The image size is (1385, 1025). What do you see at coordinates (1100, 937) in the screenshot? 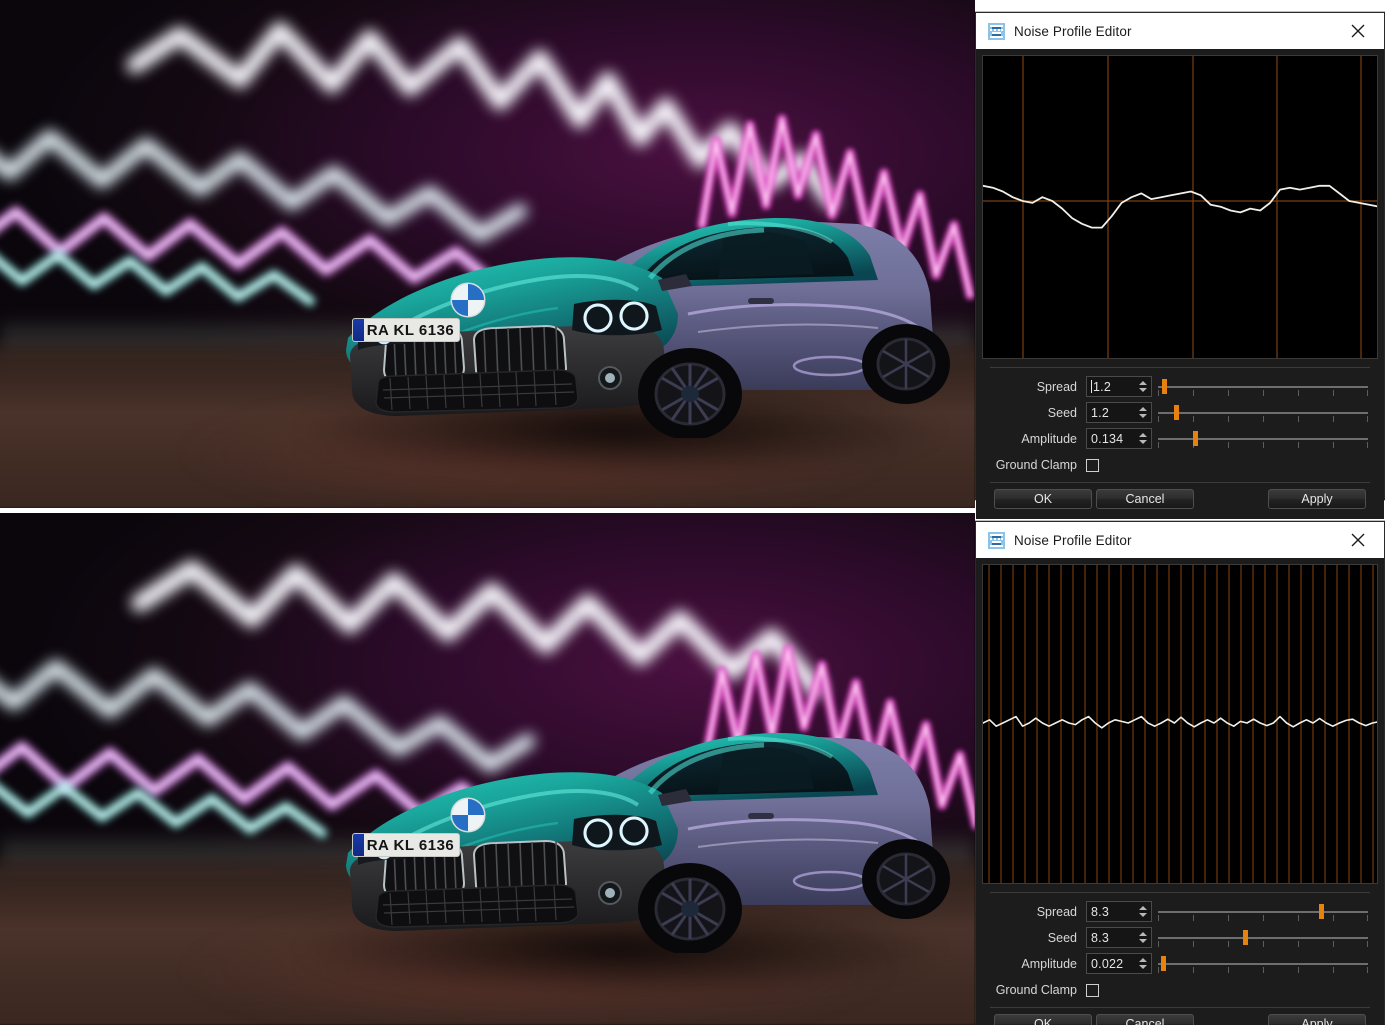
I see `seed-value: 8.3` at bounding box center [1100, 937].